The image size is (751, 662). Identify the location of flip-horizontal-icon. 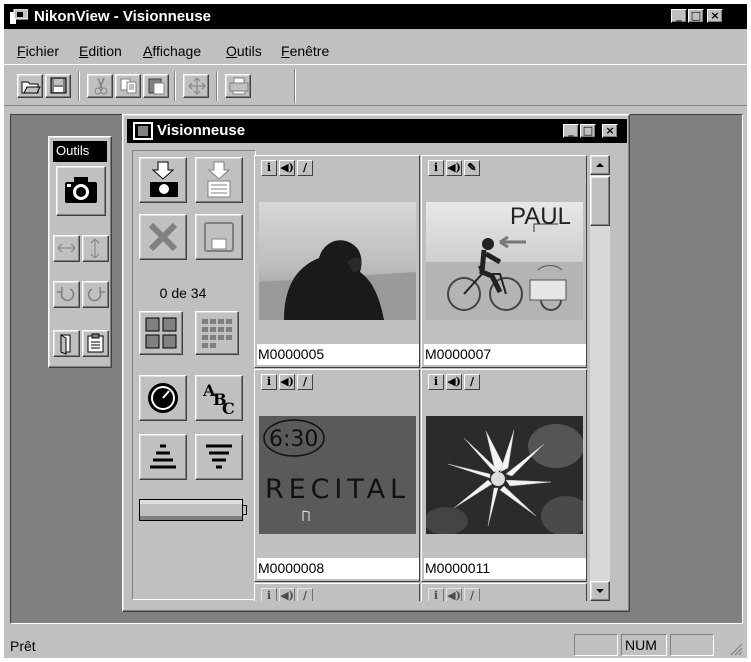
(66, 248).